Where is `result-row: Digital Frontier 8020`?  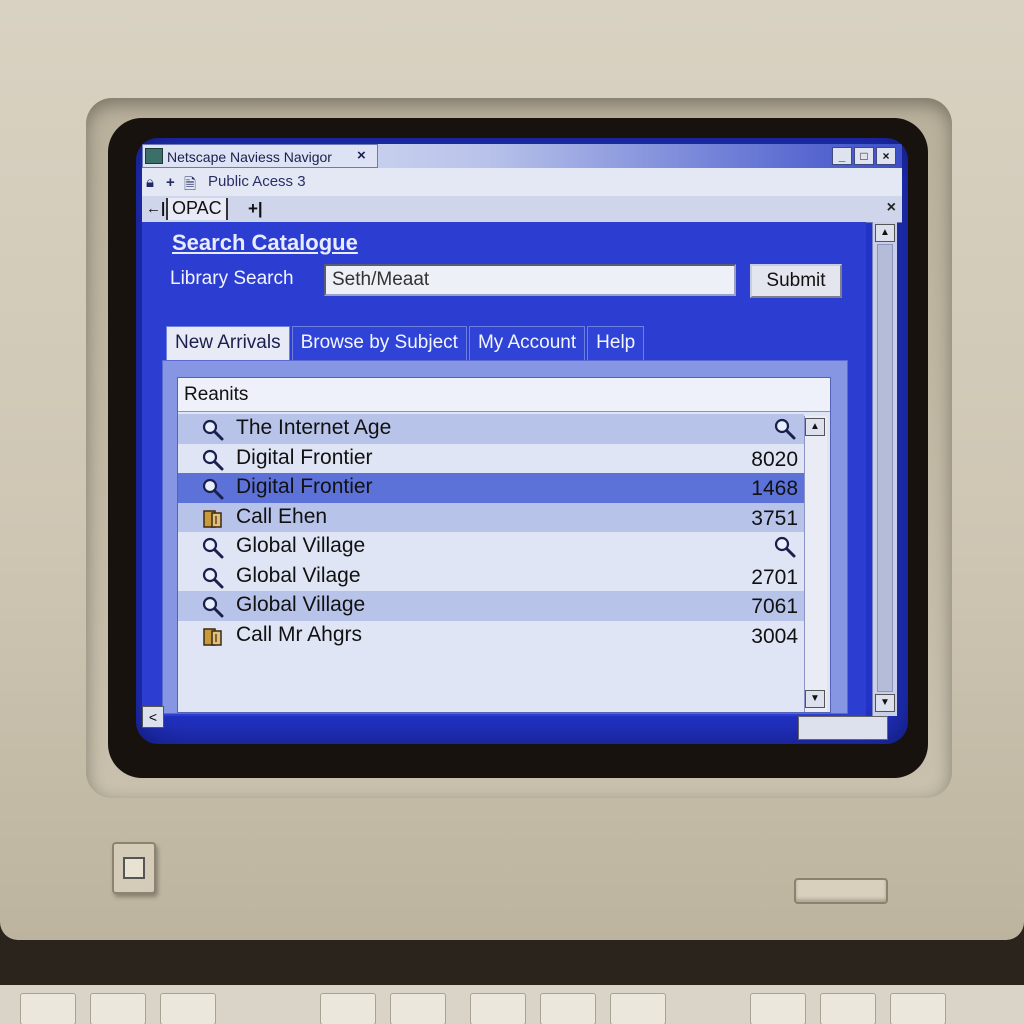
result-row: Digital Frontier 8020 is located at coordinates (491, 458).